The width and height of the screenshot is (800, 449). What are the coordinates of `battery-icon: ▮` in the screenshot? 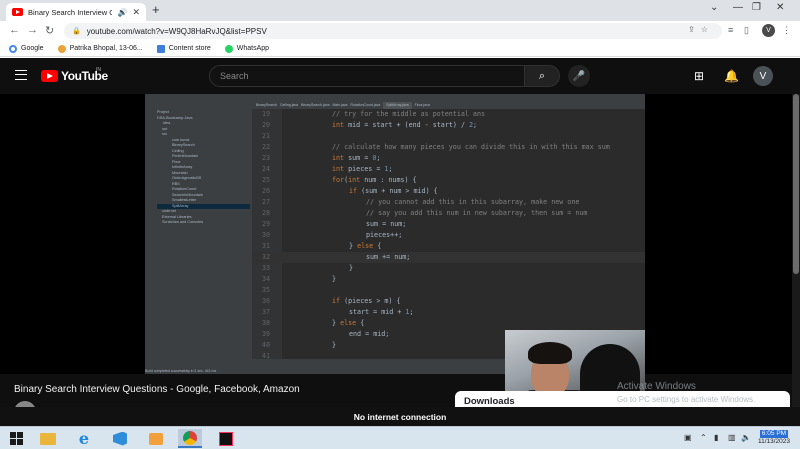 It's located at (716, 437).